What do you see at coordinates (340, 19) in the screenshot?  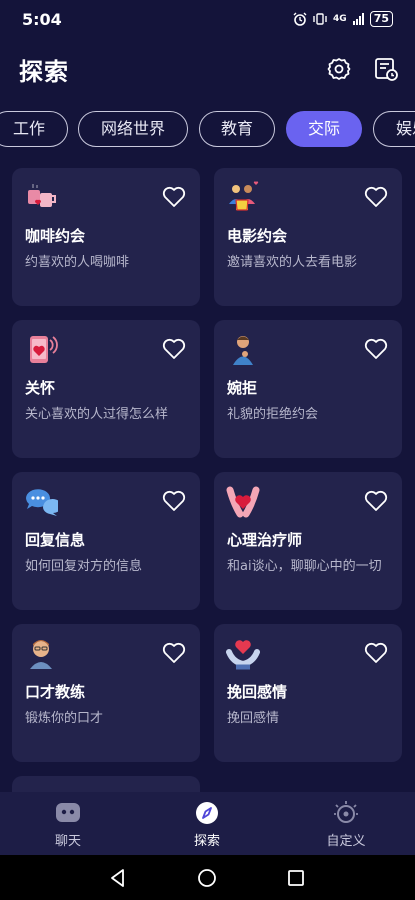 I see `network-type-label: 4G` at bounding box center [340, 19].